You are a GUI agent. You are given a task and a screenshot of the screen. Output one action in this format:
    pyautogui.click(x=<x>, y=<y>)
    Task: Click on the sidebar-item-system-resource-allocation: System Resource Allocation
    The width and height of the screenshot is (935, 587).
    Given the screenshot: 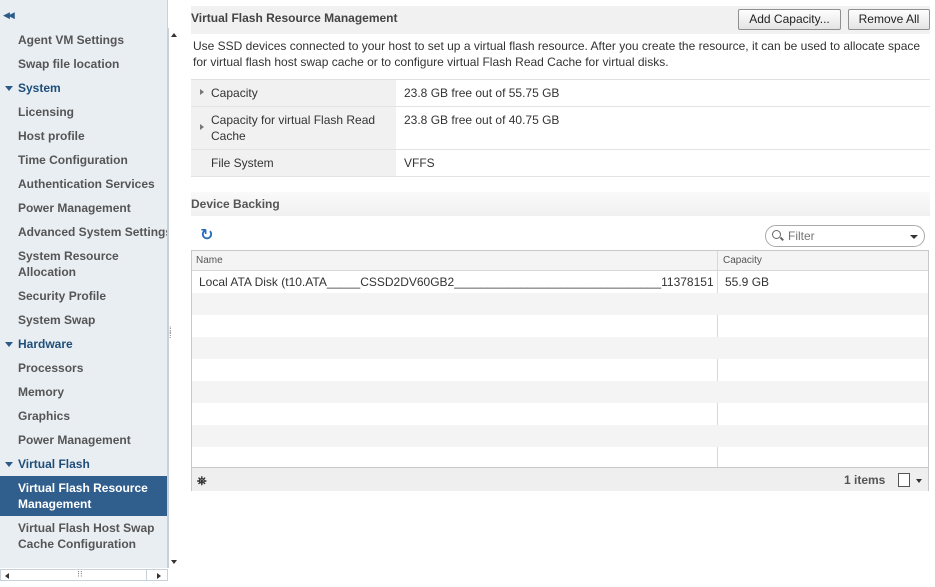 What is the action you would take?
    pyautogui.click(x=83, y=264)
    